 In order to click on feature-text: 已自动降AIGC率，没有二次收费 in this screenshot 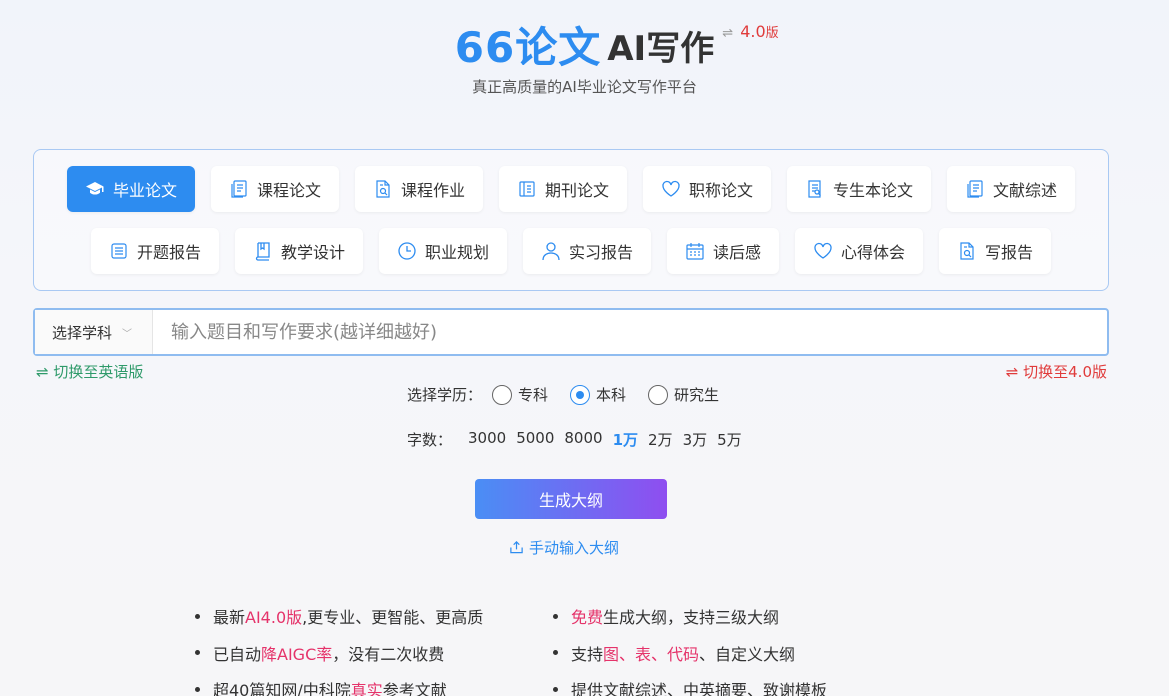, I will do `click(329, 654)`.